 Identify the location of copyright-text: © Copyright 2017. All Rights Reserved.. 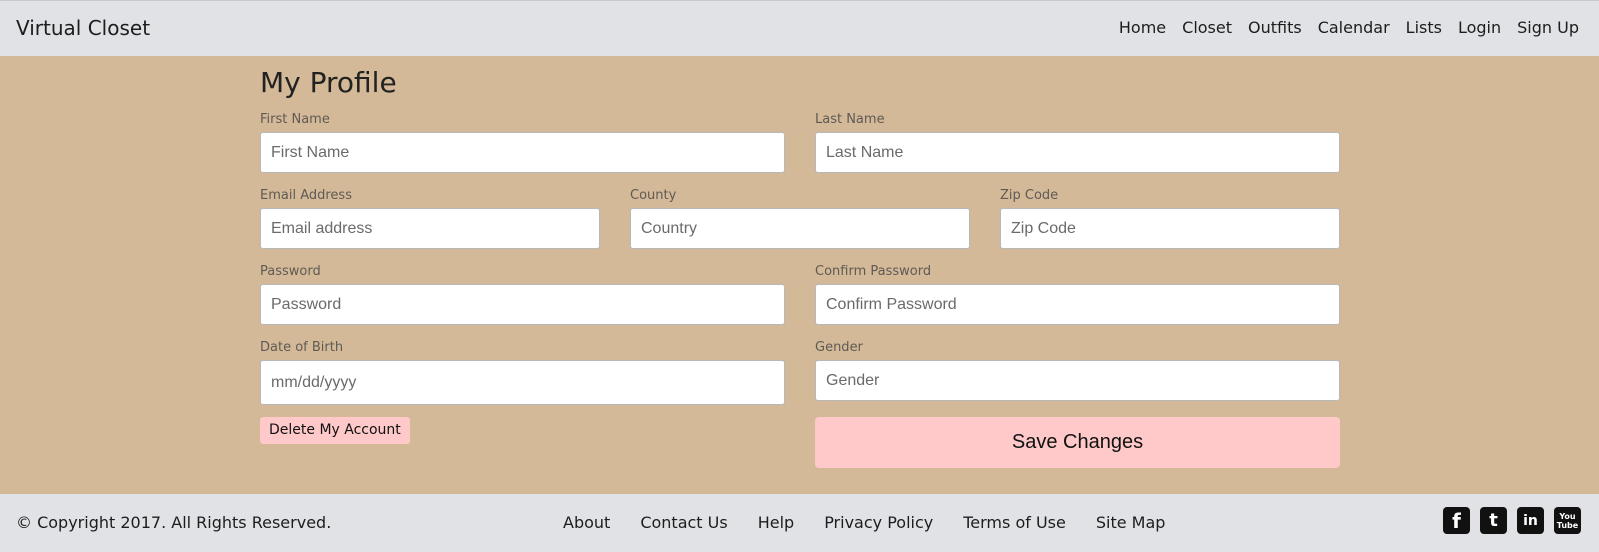
(174, 522).